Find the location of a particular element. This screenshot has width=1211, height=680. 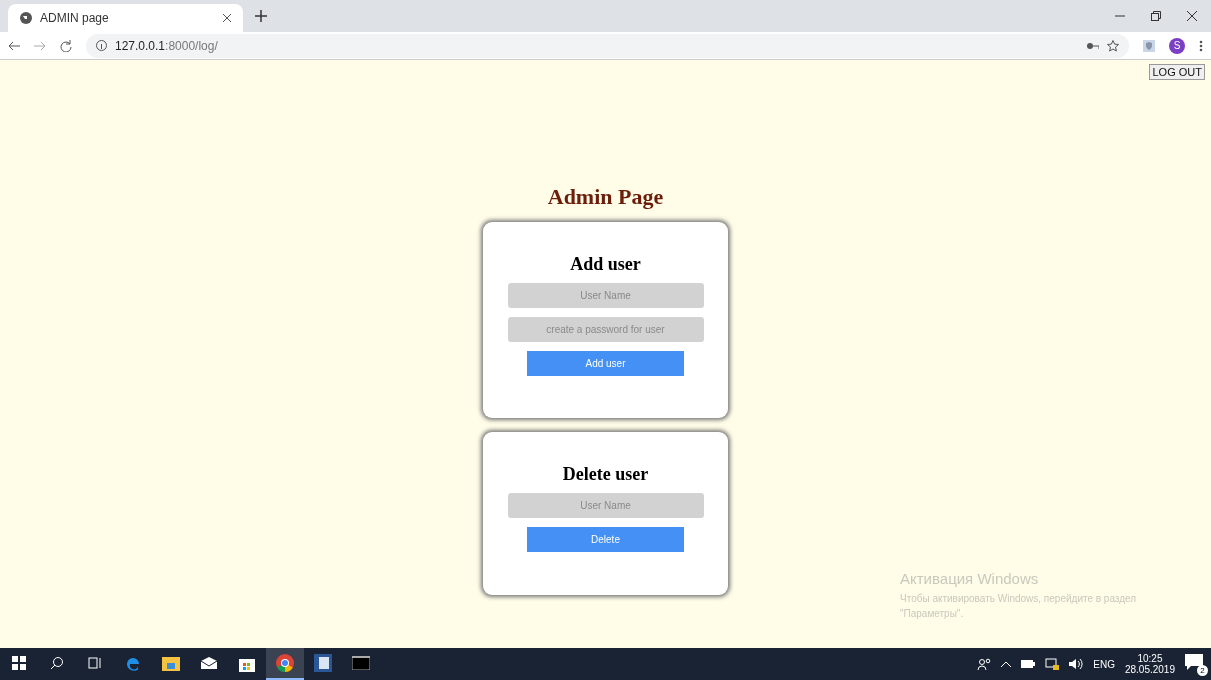

terminal-icon is located at coordinates (361, 663).